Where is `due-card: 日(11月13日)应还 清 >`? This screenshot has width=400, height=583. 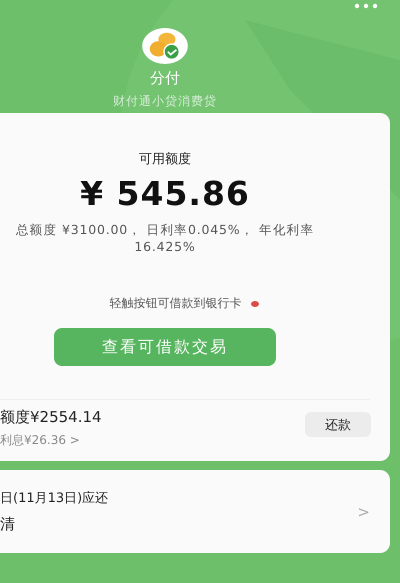 due-card: 日(11月13日)应还 清 > is located at coordinates (195, 511).